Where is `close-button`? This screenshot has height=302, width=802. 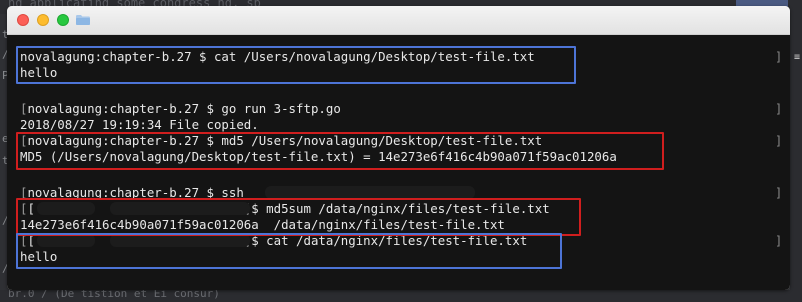 close-button is located at coordinates (23, 20).